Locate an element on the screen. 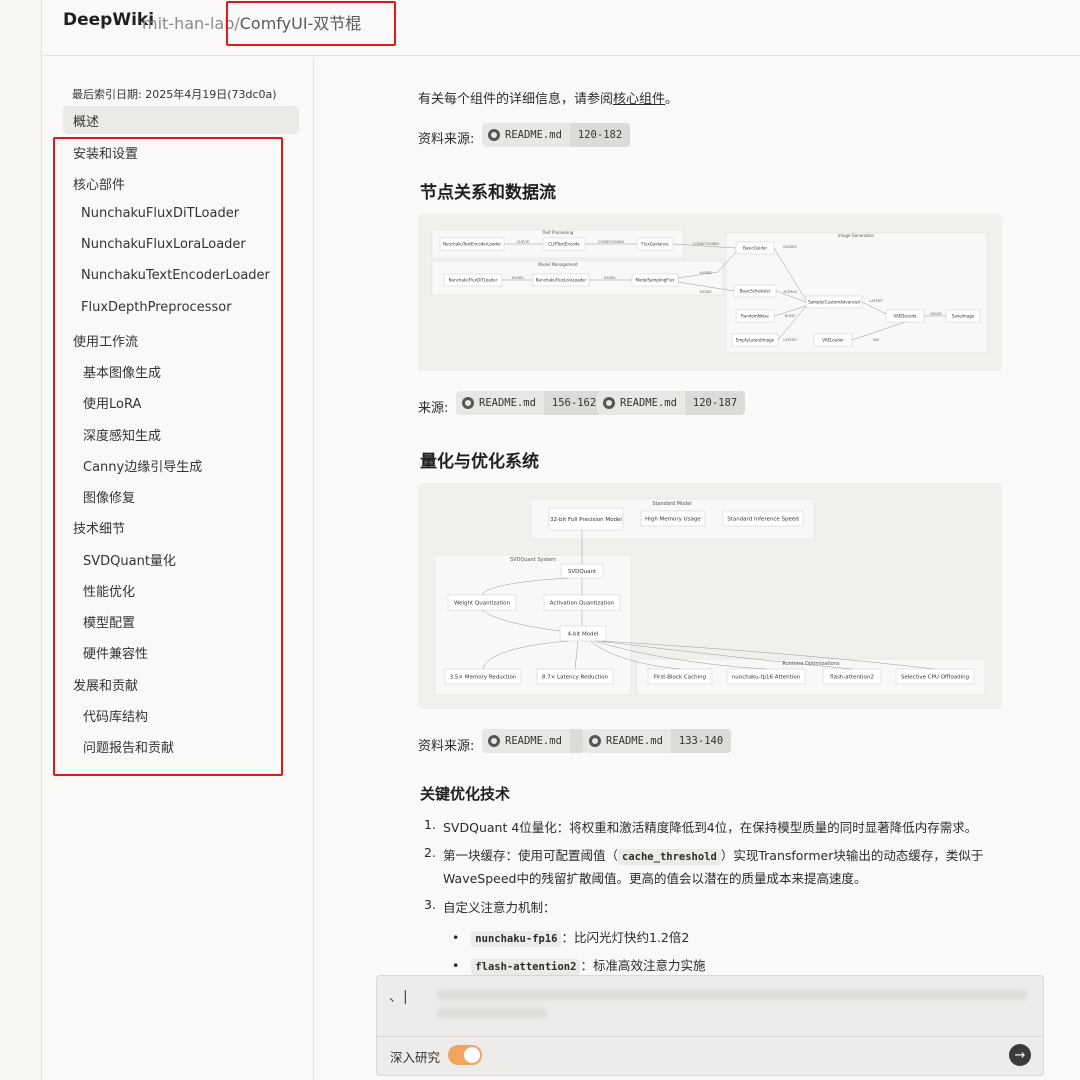 The height and width of the screenshot is (1080, 1080). source-badge-2a: README.md 156-162 is located at coordinates (530, 403).